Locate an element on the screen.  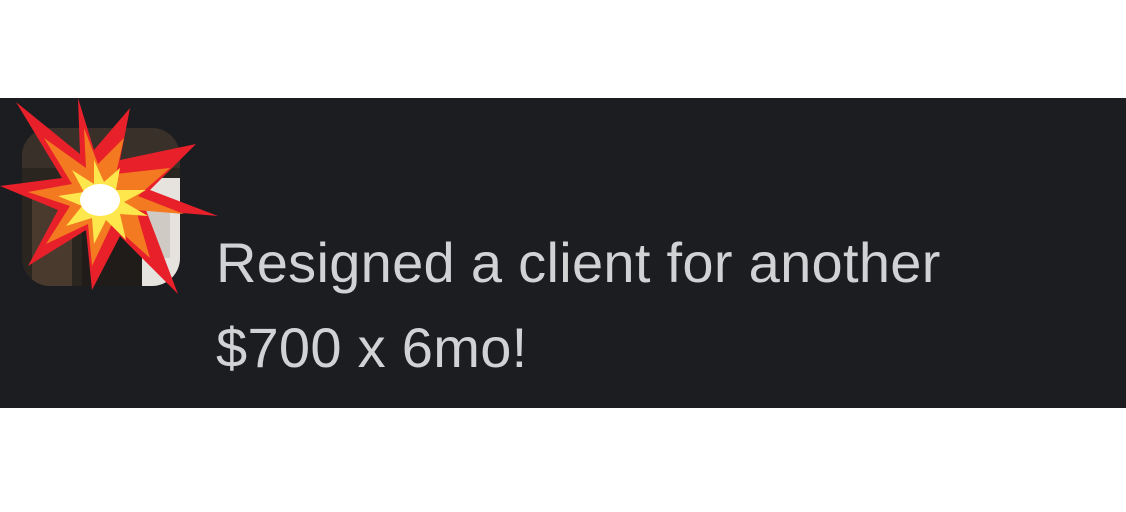
message-line-2: $700 x 6mo! is located at coordinates (372, 347).